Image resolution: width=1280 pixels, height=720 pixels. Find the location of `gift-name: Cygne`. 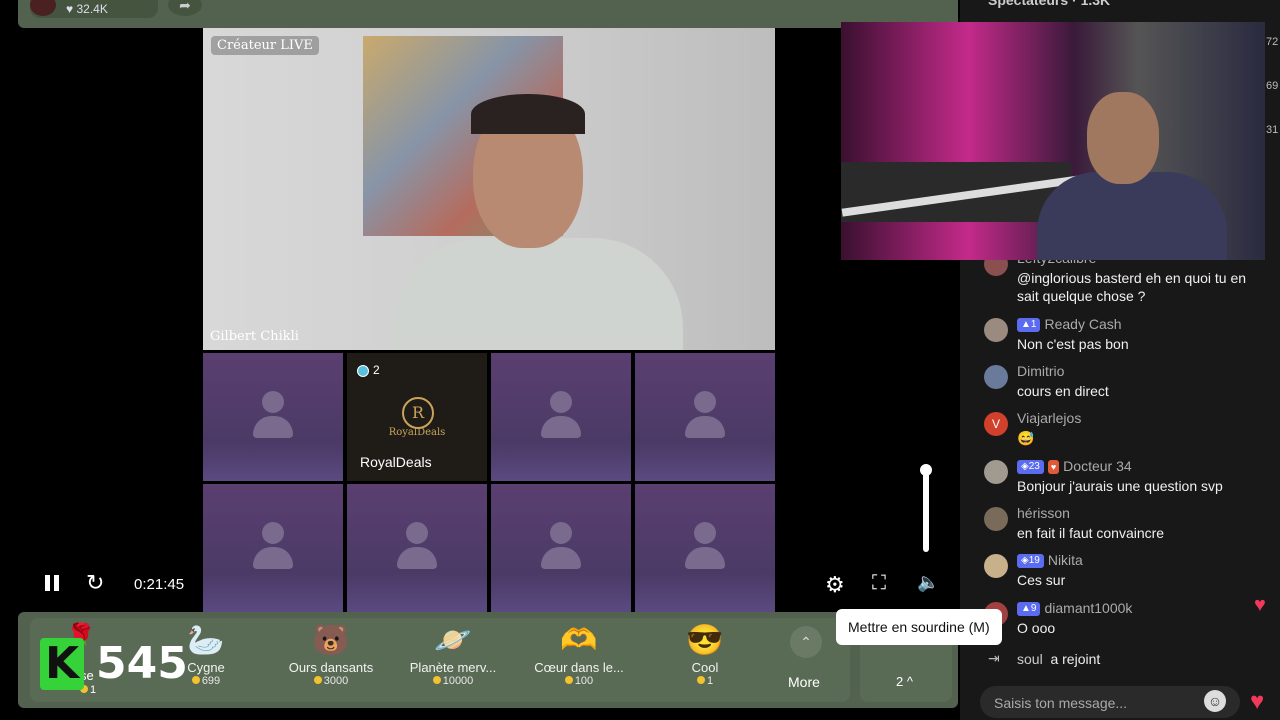

gift-name: Cygne is located at coordinates (206, 667).